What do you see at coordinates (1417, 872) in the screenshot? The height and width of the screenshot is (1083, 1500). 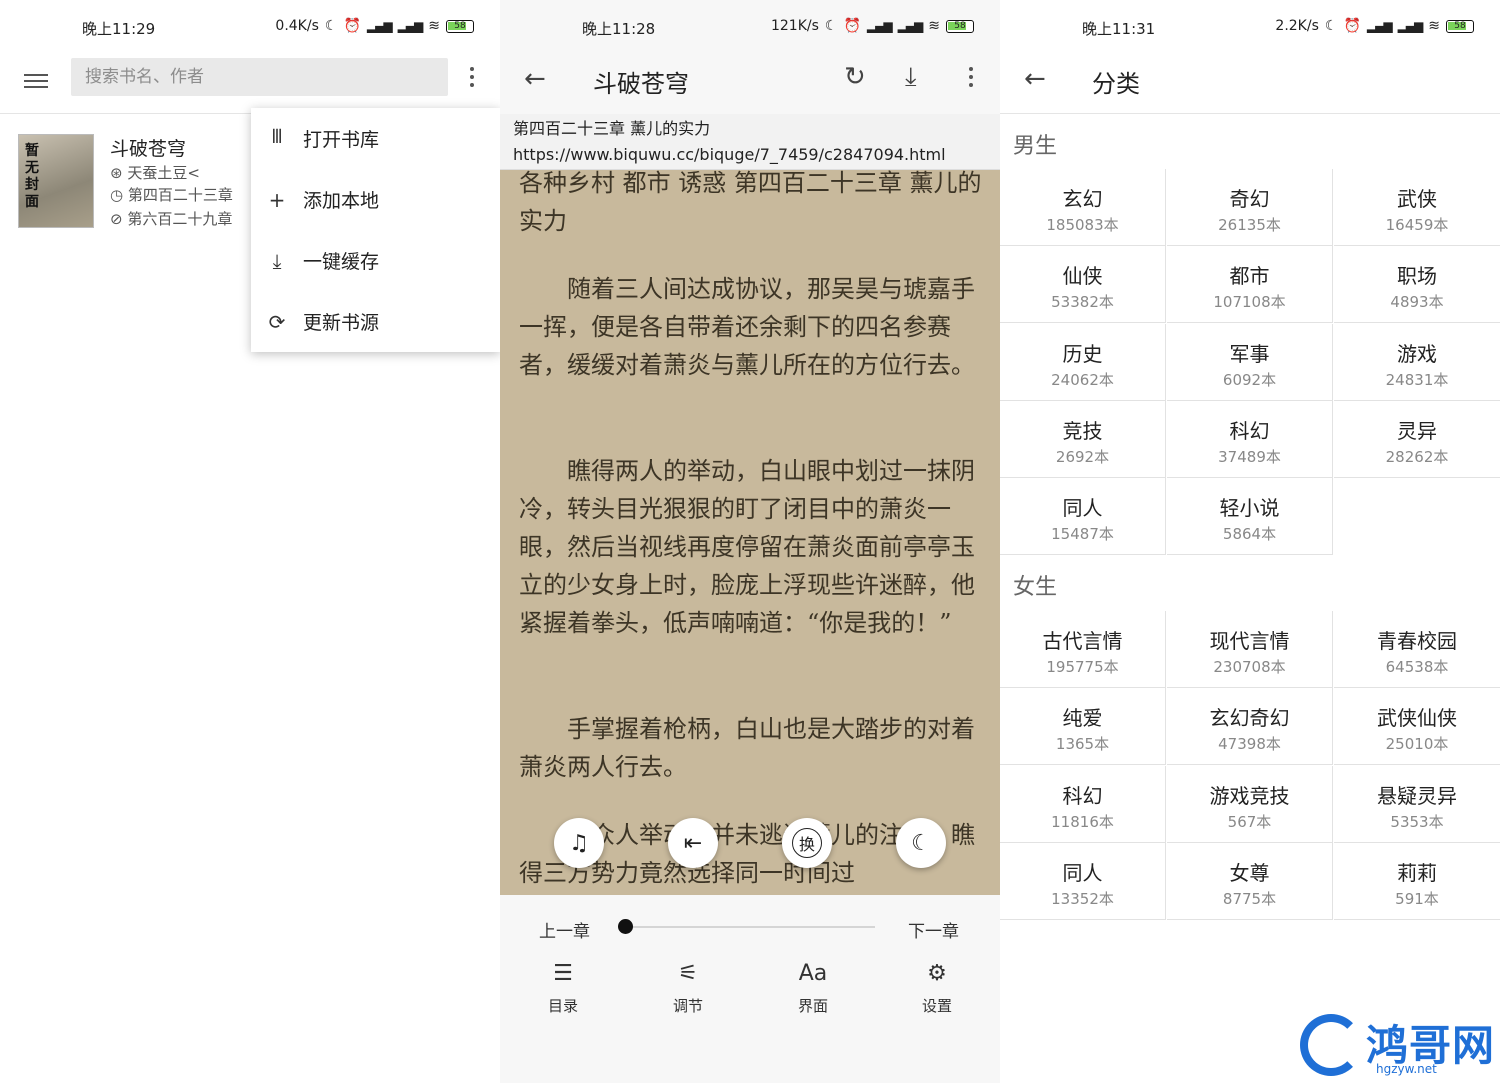 I see `category-name: 莉莉` at bounding box center [1417, 872].